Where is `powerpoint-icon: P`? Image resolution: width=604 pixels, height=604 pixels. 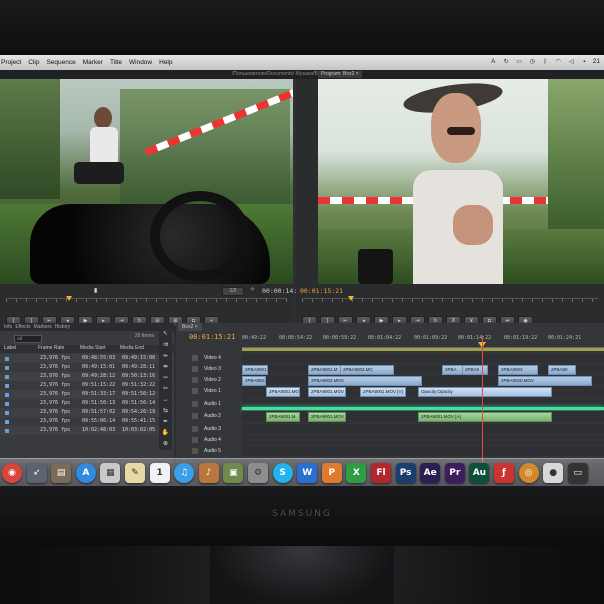 powerpoint-icon: P is located at coordinates (331, 473).